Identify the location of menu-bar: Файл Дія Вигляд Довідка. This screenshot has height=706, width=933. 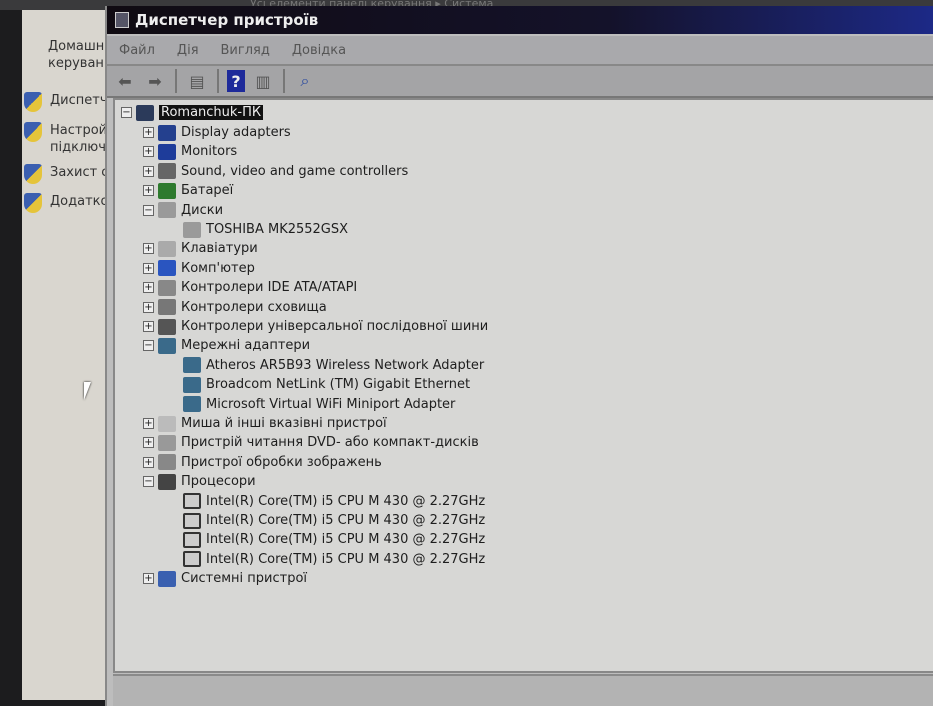
(520, 51).